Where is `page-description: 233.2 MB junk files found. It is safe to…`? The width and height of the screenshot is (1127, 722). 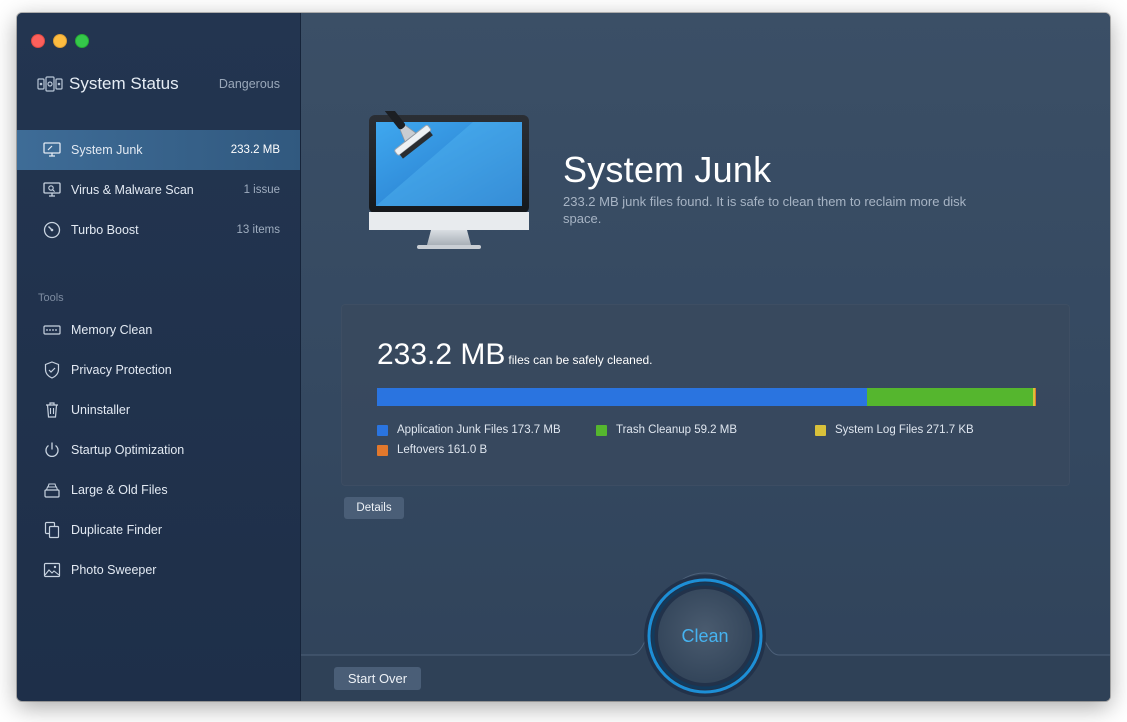 page-description: 233.2 MB junk files found. It is safe to… is located at coordinates (765, 210).